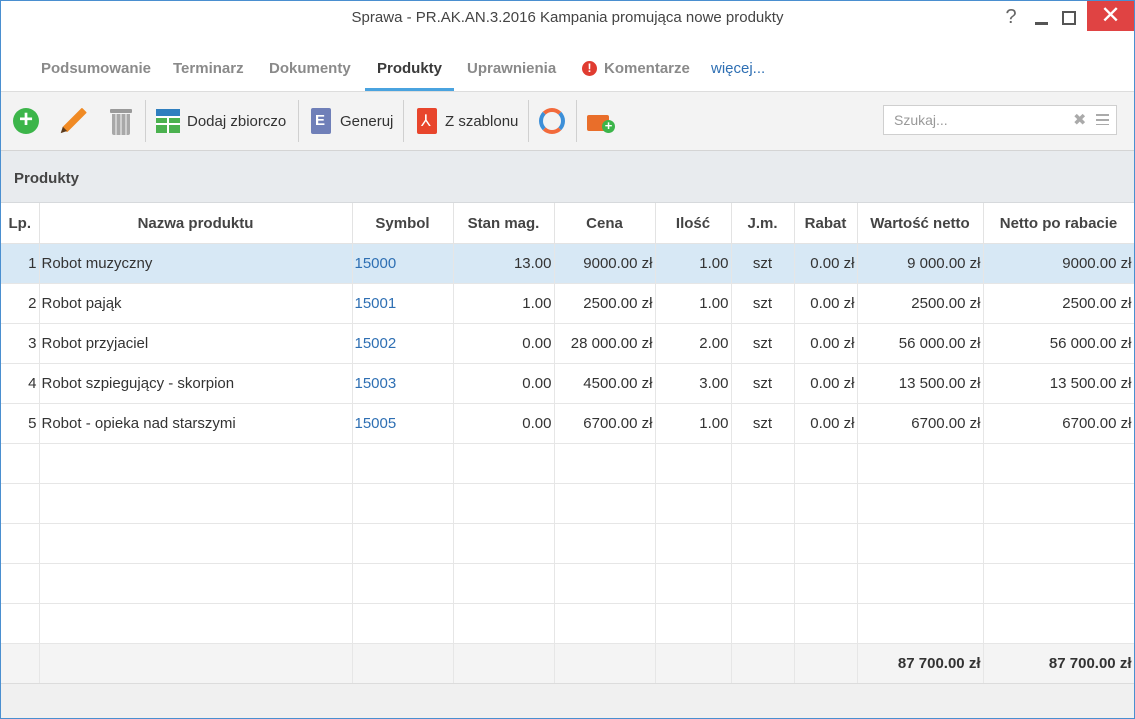 The width and height of the screenshot is (1135, 719). Describe the element at coordinates (196, 223) in the screenshot. I see `column-header-name: Nazwa produktu` at that location.